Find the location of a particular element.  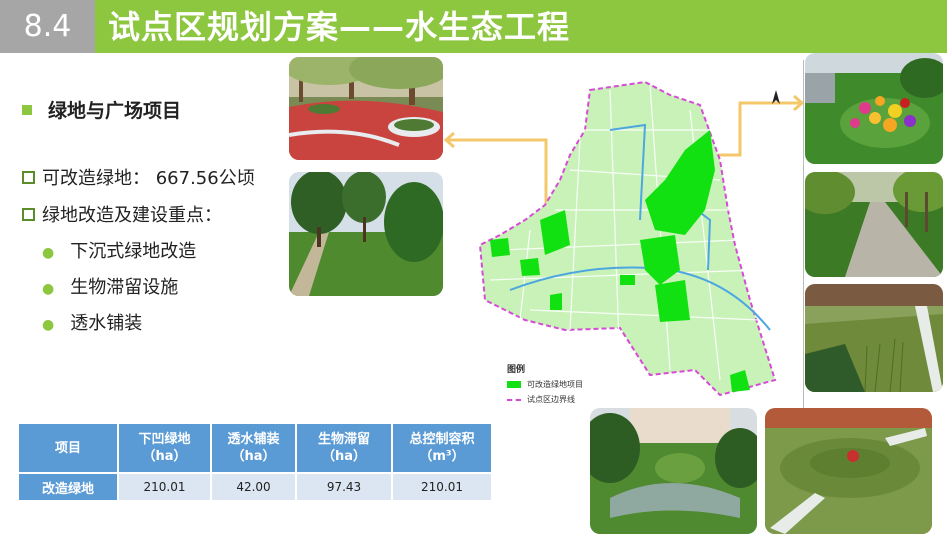

green-area-text: 可改造绿地： 667.56公顷 is located at coordinates (148, 178).